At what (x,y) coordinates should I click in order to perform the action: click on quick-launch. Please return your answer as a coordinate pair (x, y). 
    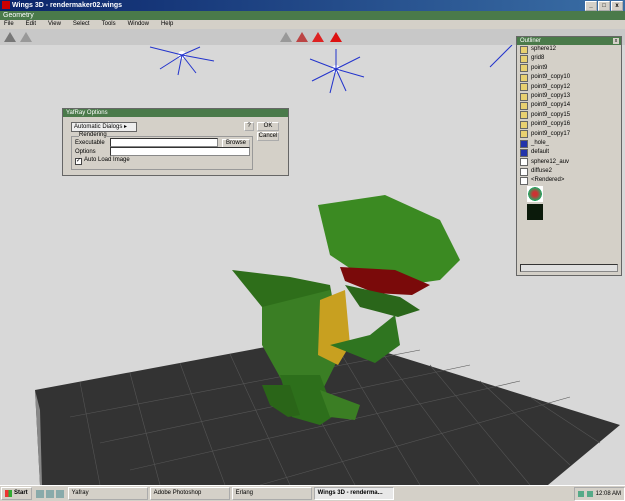
    Looking at the image, I should click on (49, 493).